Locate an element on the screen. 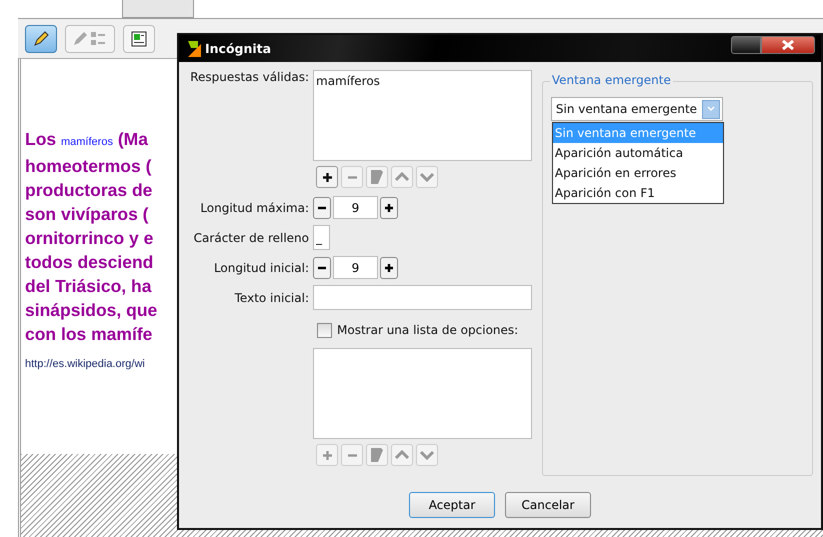  field-label: Longitud máxima: is located at coordinates (254, 207).